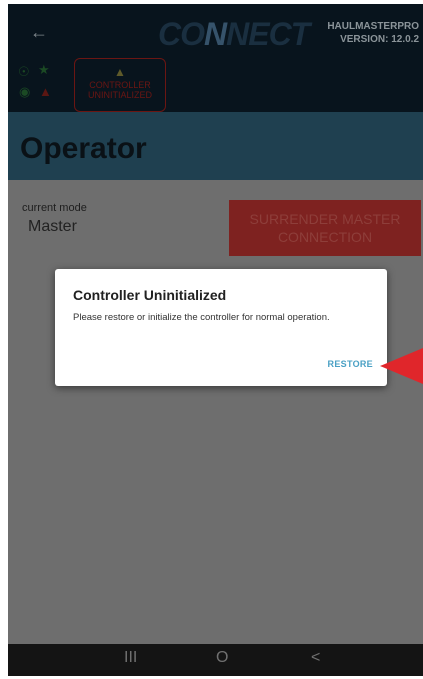 The image size is (423, 679). Describe the element at coordinates (120, 72) in the screenshot. I see `warning-icon: ▲` at that location.